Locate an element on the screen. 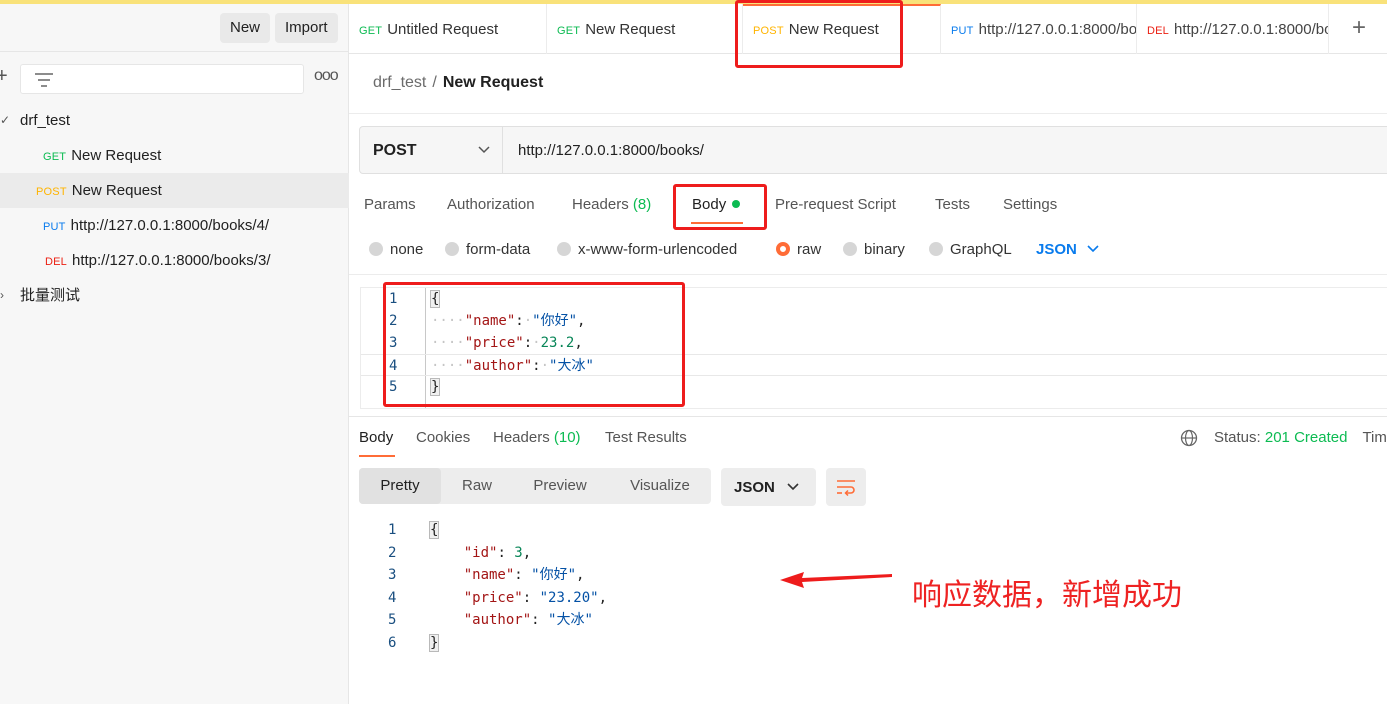 Image resolution: width=1387 pixels, height=704 pixels. line-number: 4 is located at coordinates (392, 597).